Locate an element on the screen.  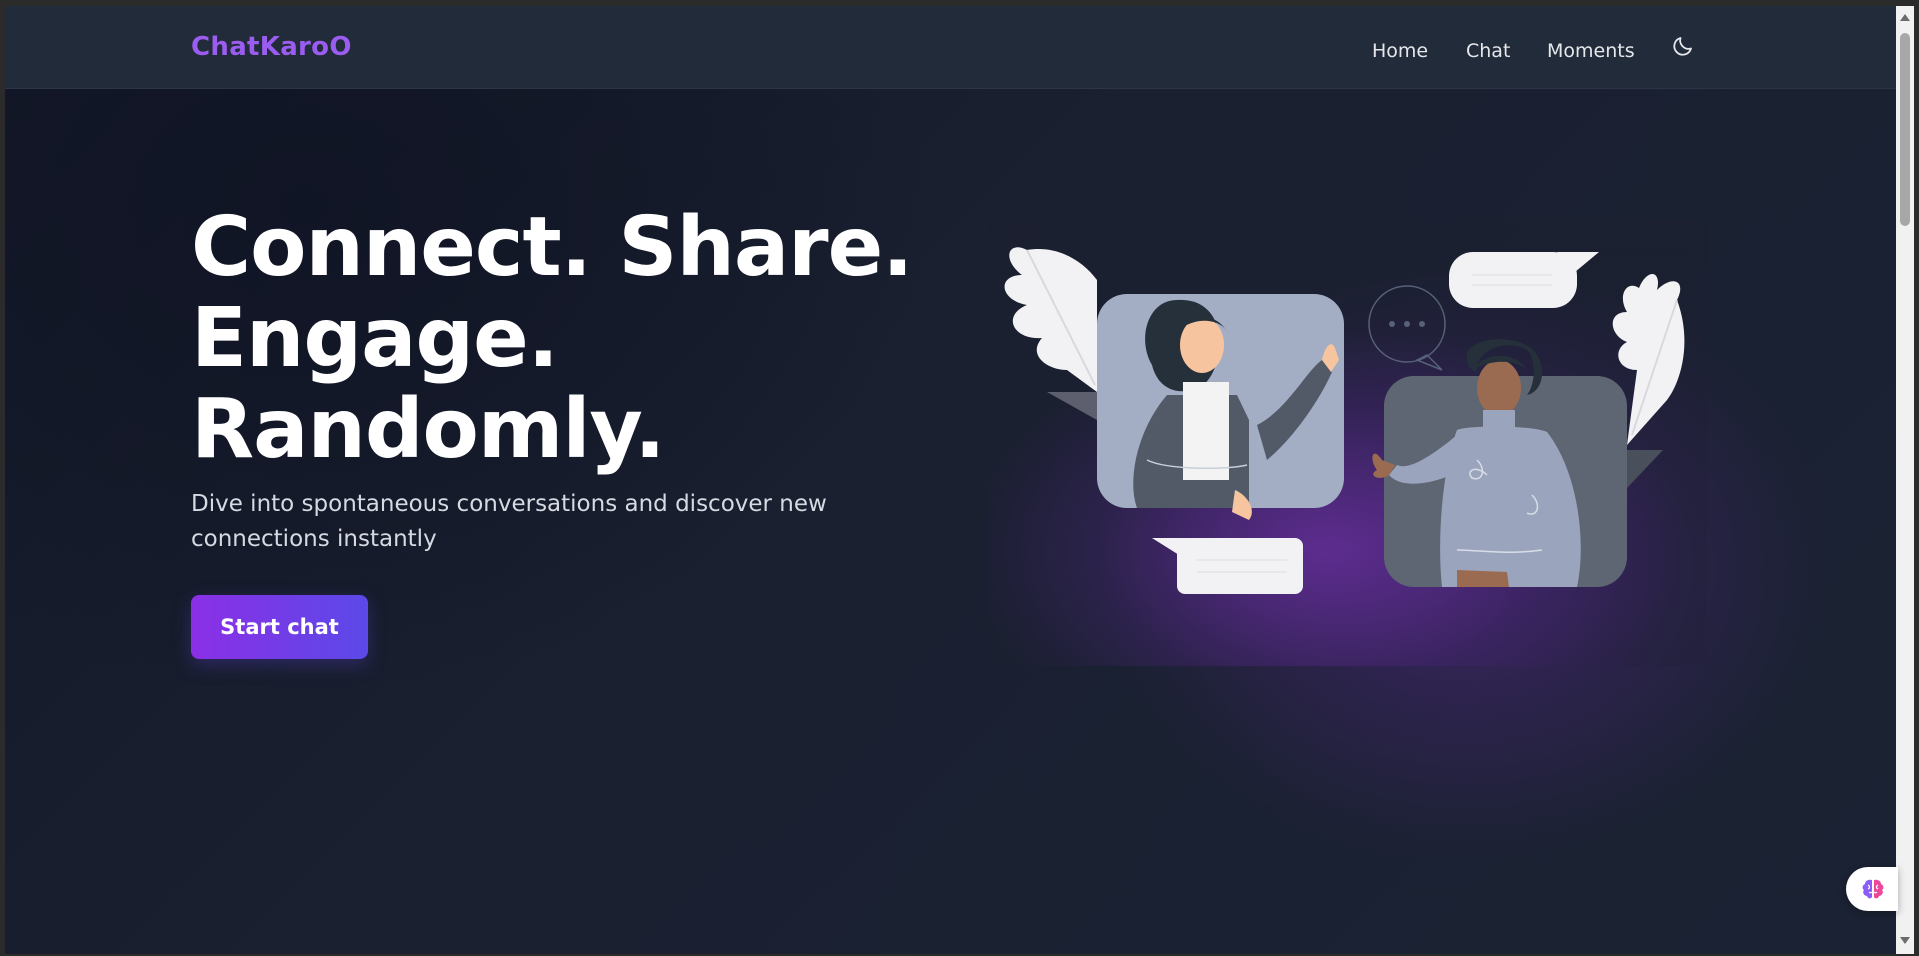
scrollbar-thumb is located at coordinates (1905, 129).